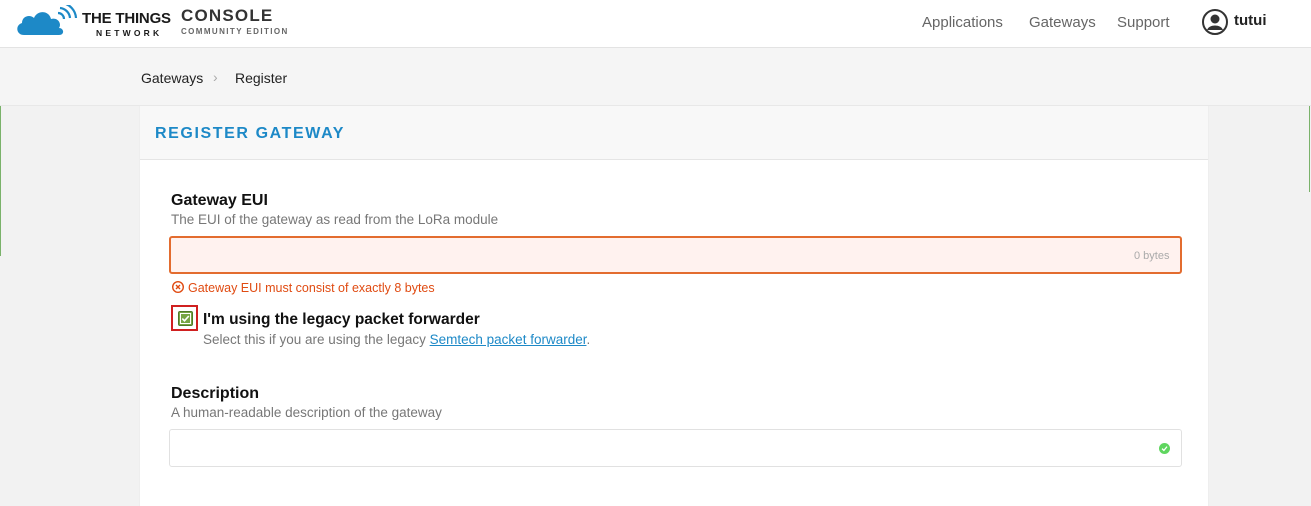 This screenshot has height=506, width=1311. I want to click on nav-gateways: Gateways, so click(1062, 22).